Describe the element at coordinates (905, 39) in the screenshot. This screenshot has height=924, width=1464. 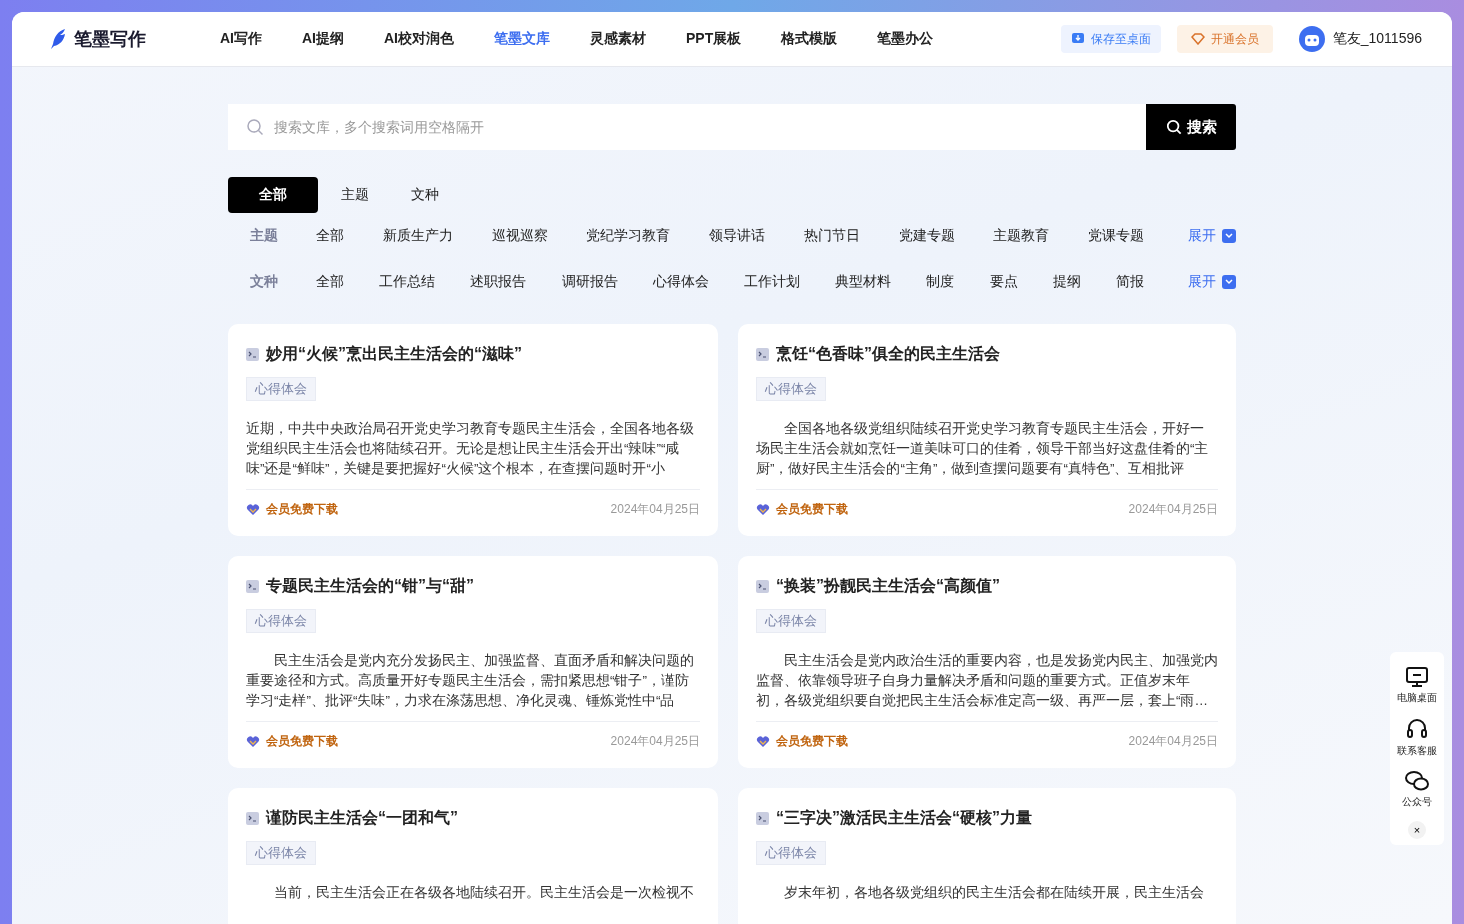
I see `nav-link: 笔墨办公` at that location.